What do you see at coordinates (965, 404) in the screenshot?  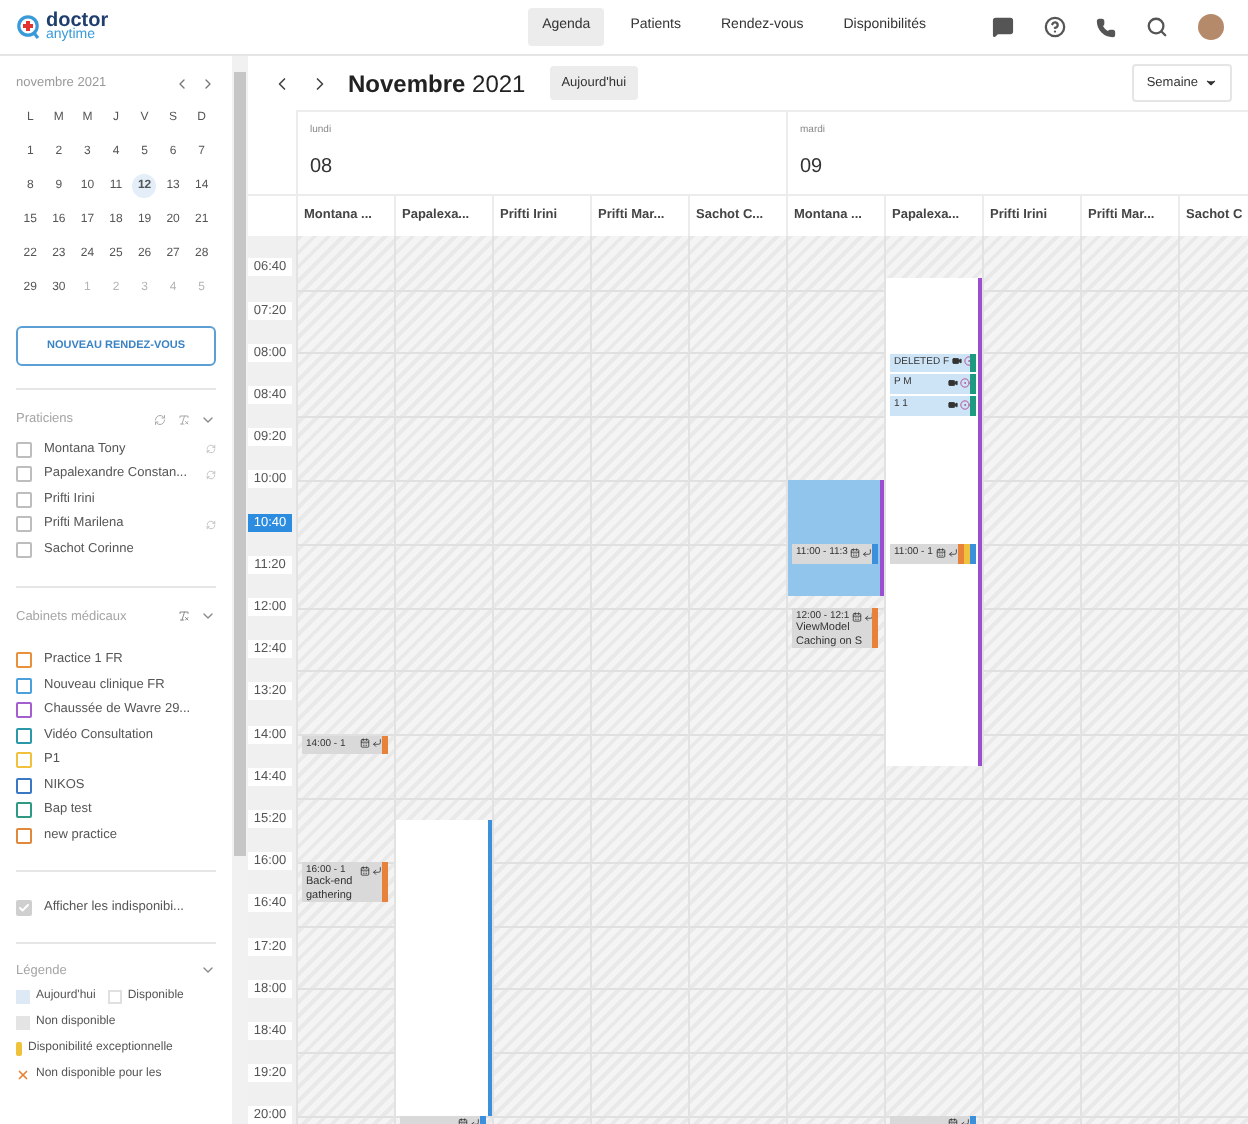 I see `target-icon` at bounding box center [965, 404].